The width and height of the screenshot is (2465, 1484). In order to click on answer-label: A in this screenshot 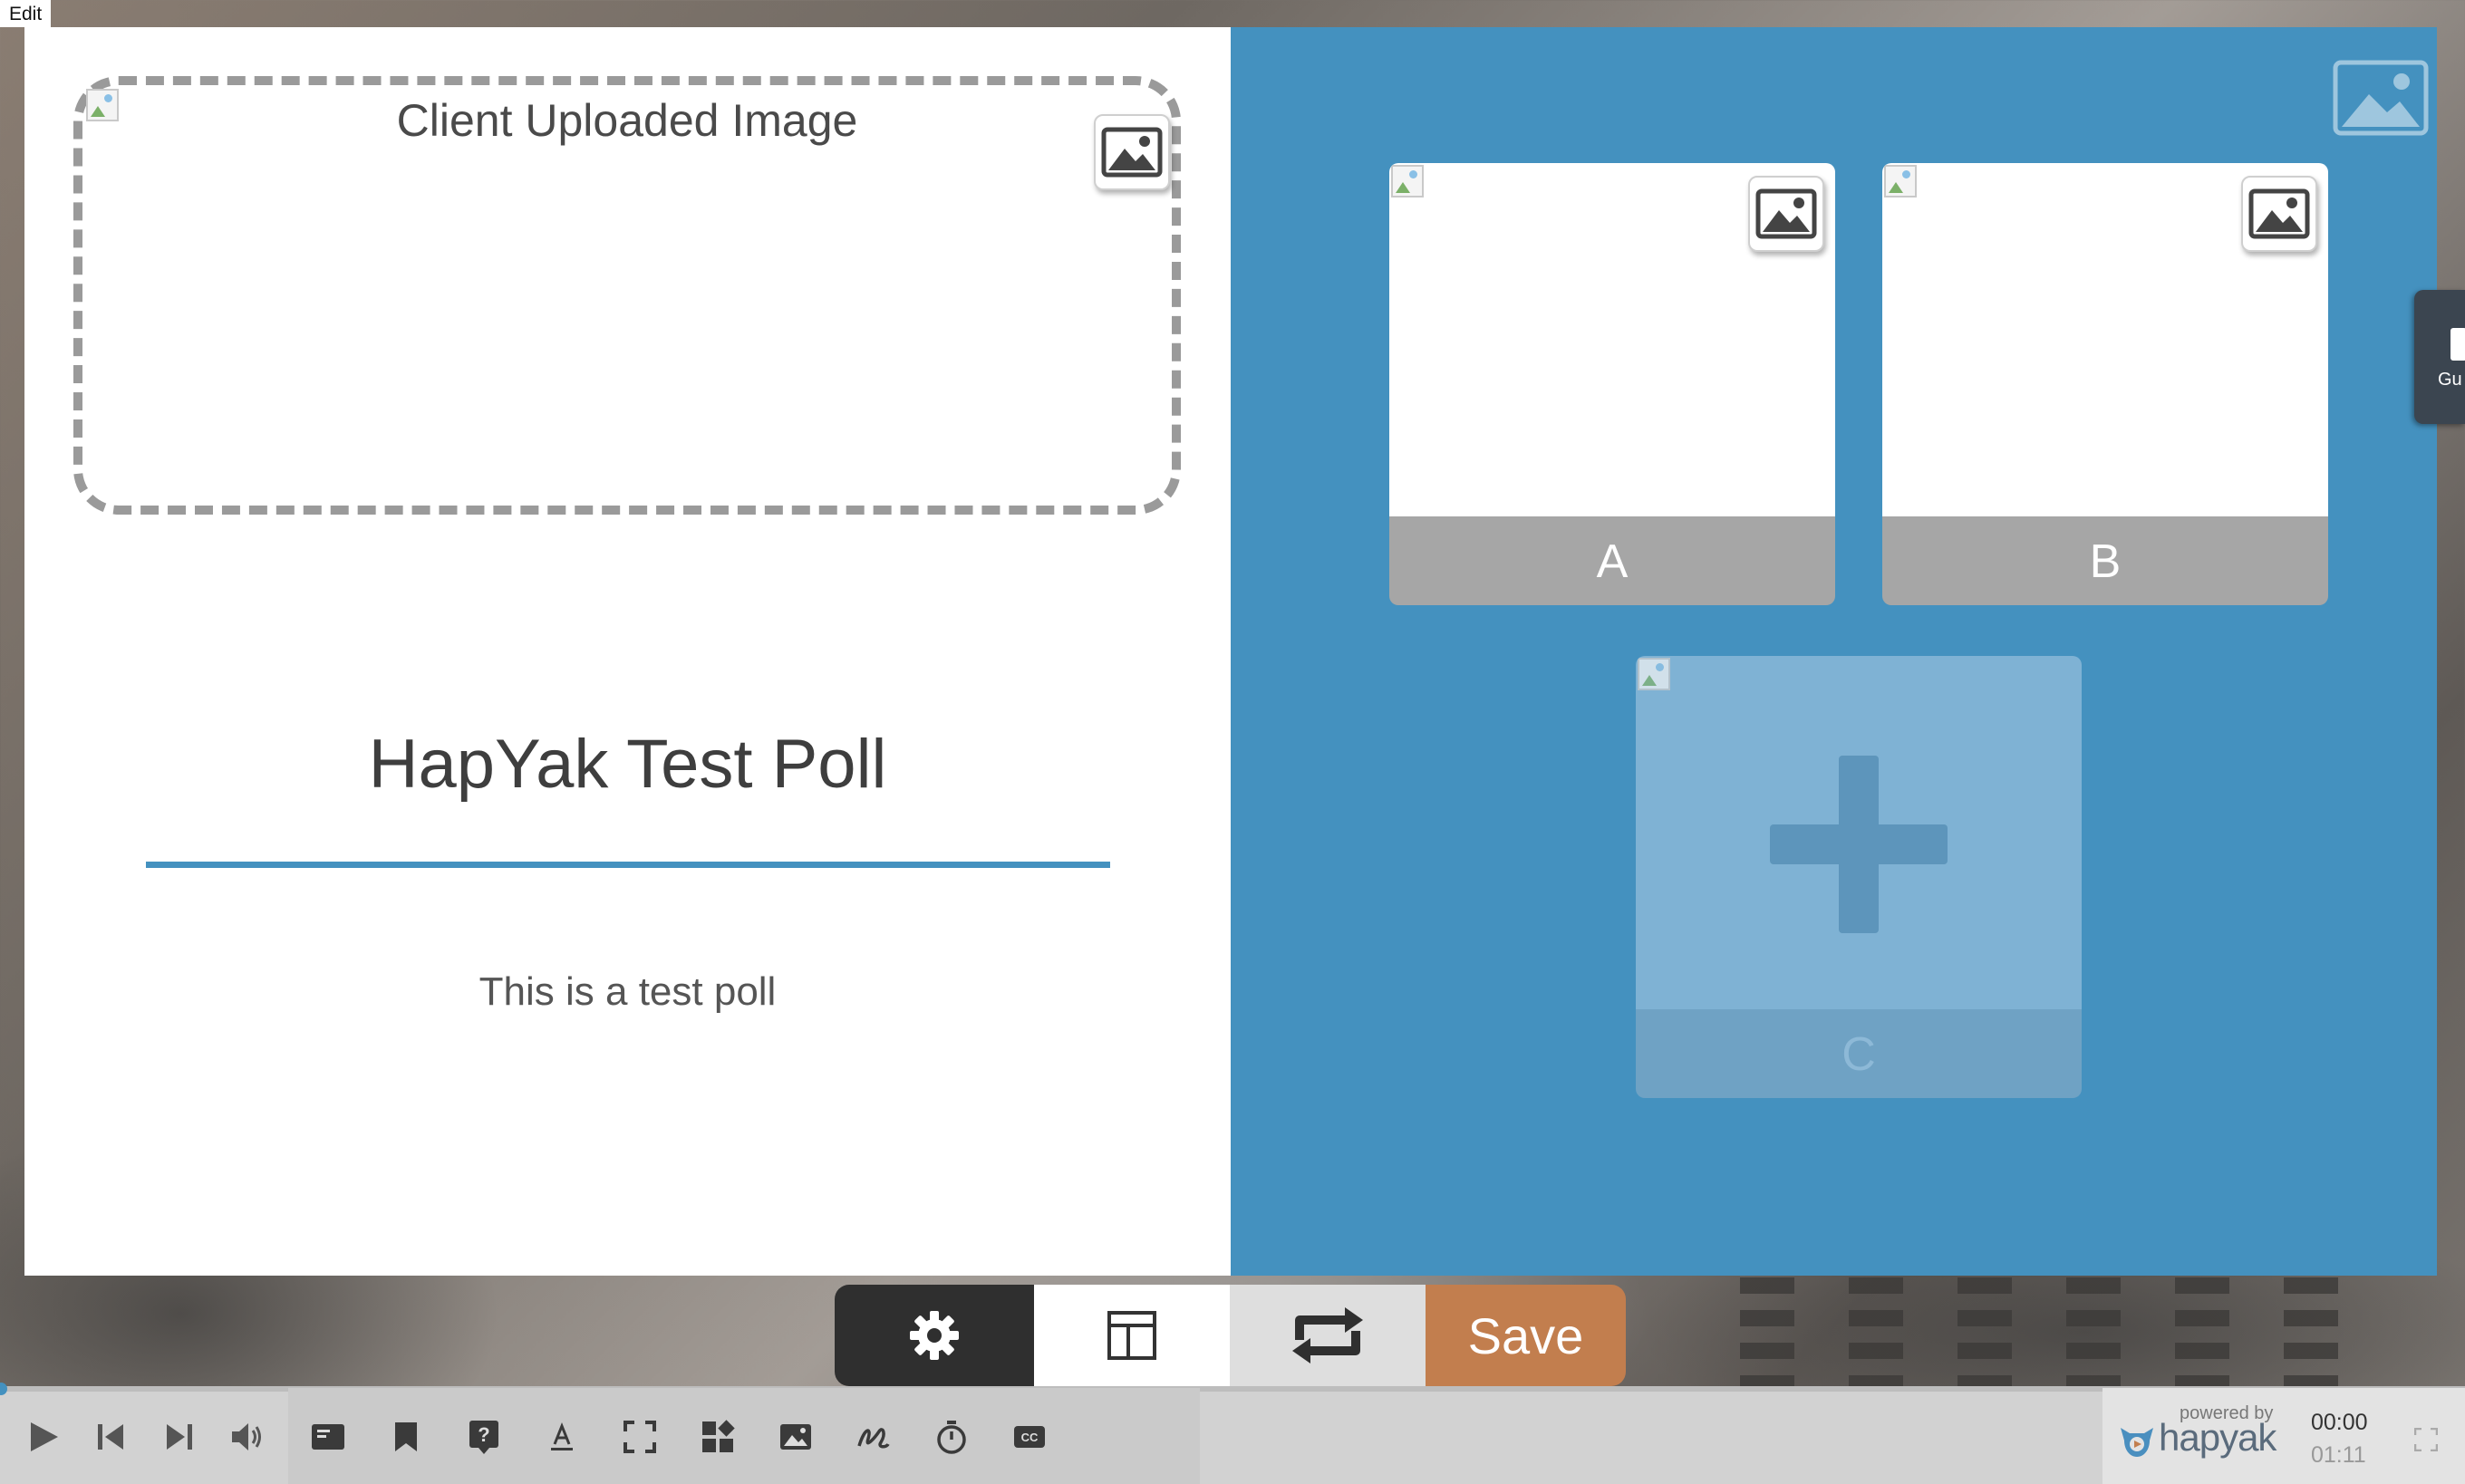, I will do `click(1612, 560)`.